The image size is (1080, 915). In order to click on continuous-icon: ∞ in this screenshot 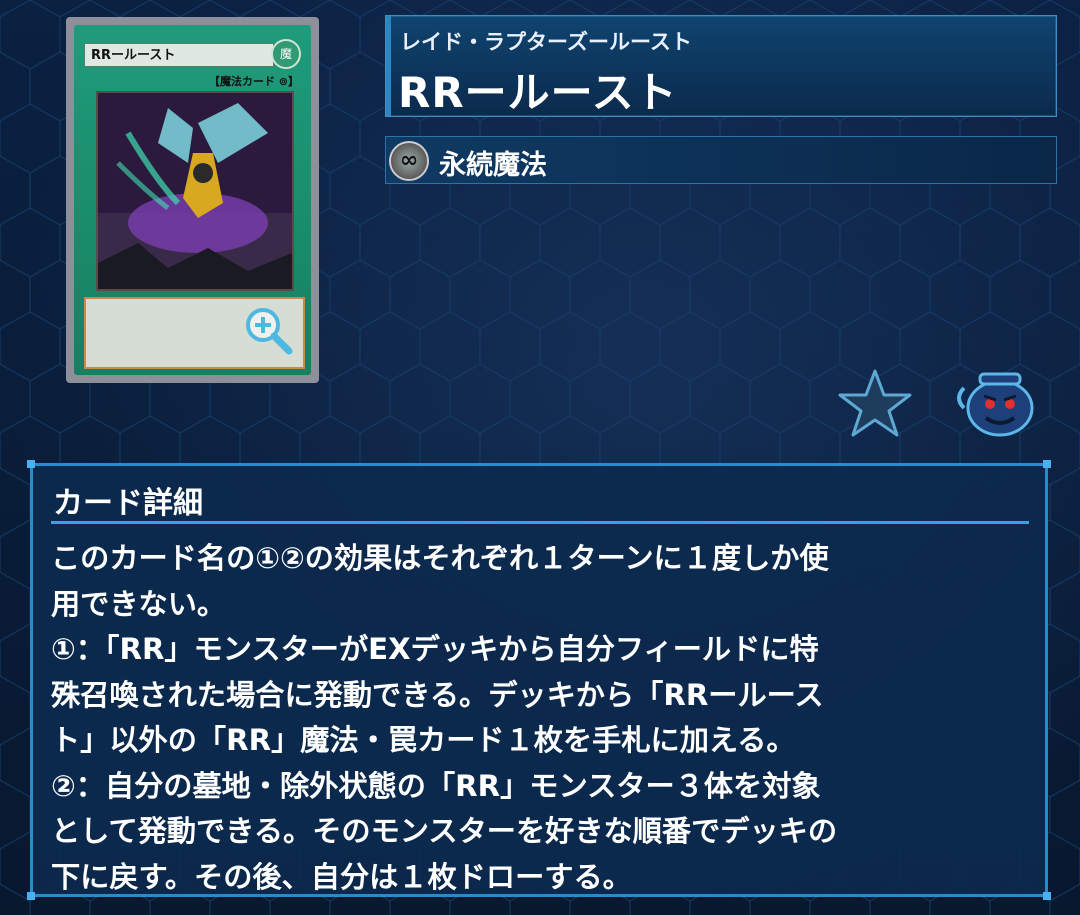, I will do `click(409, 161)`.